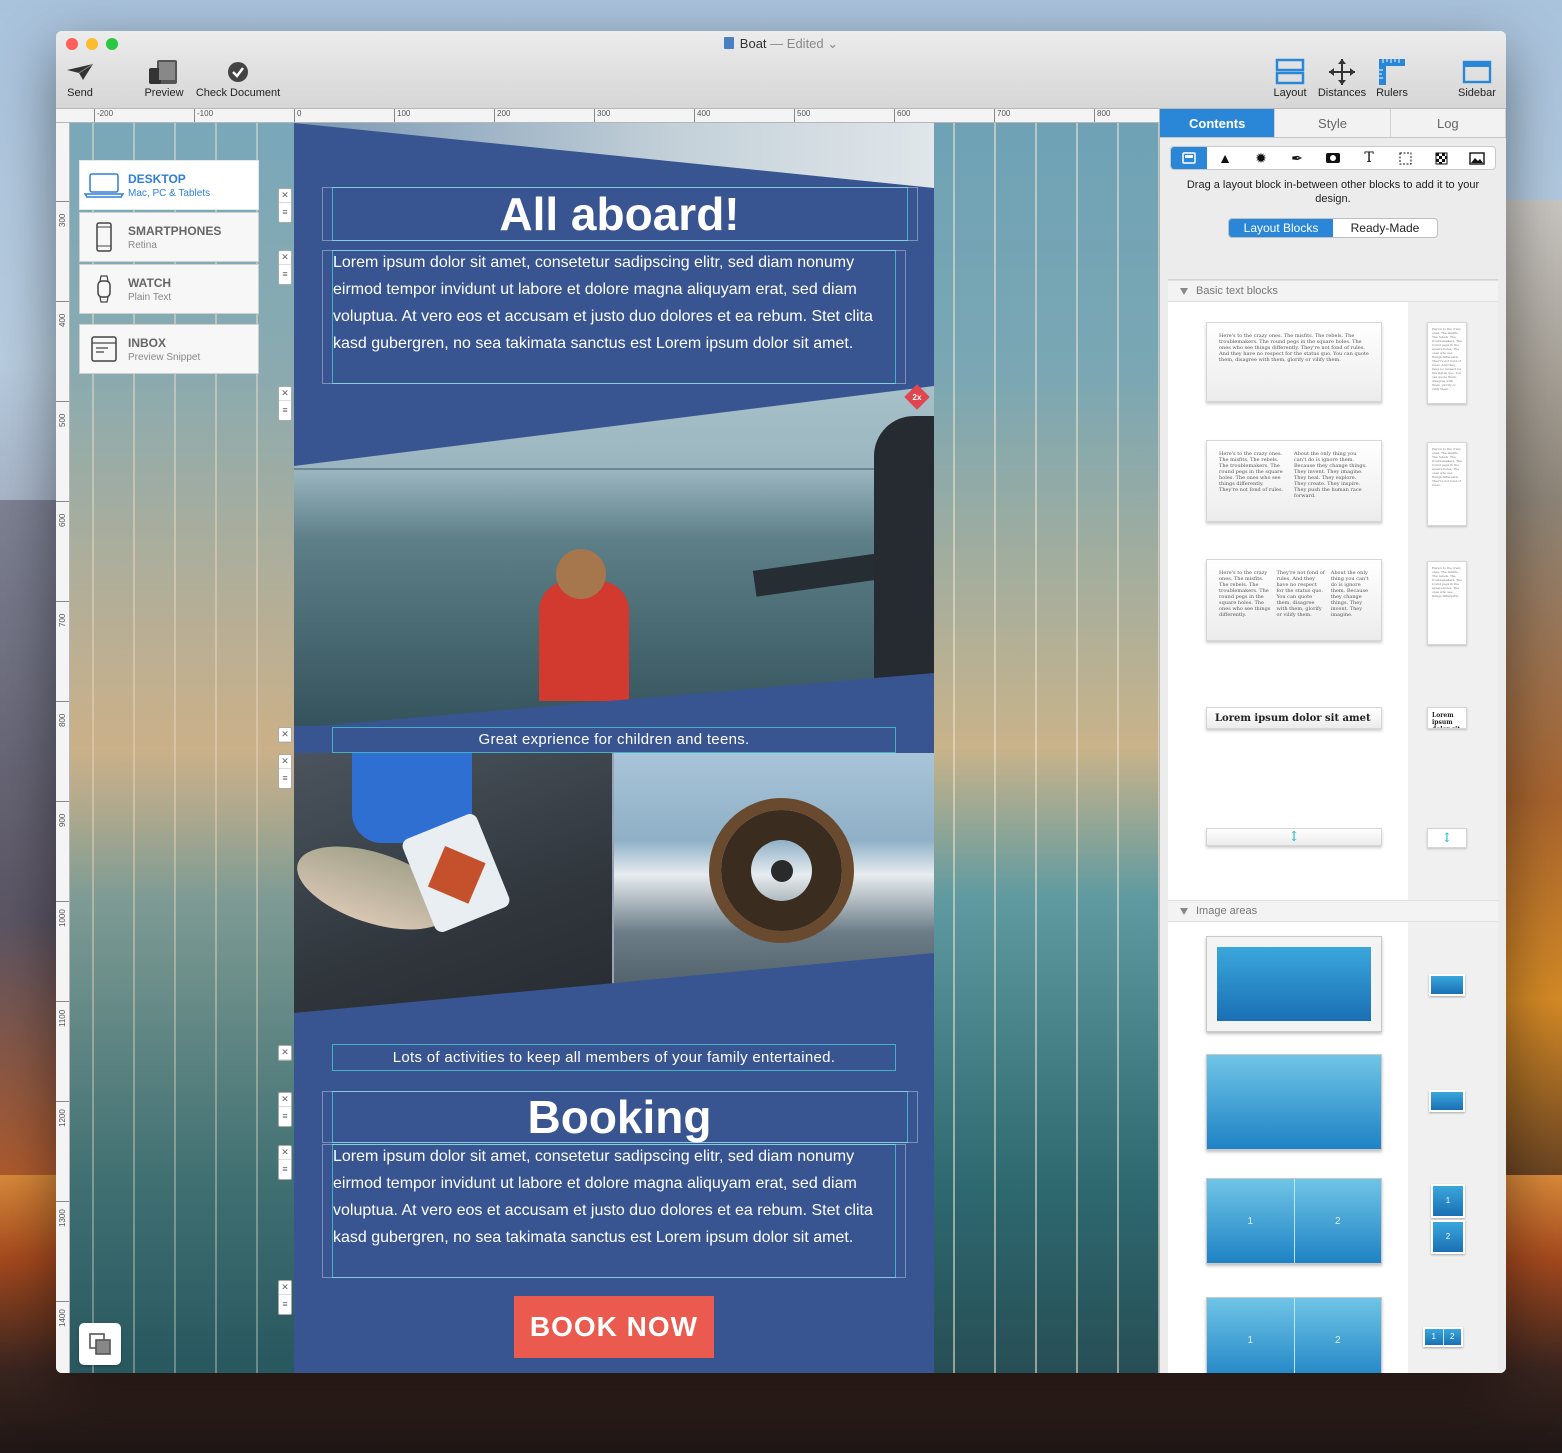 The width and height of the screenshot is (1562, 1453). What do you see at coordinates (1342, 78) in the screenshot?
I see `distances-button: Distances` at bounding box center [1342, 78].